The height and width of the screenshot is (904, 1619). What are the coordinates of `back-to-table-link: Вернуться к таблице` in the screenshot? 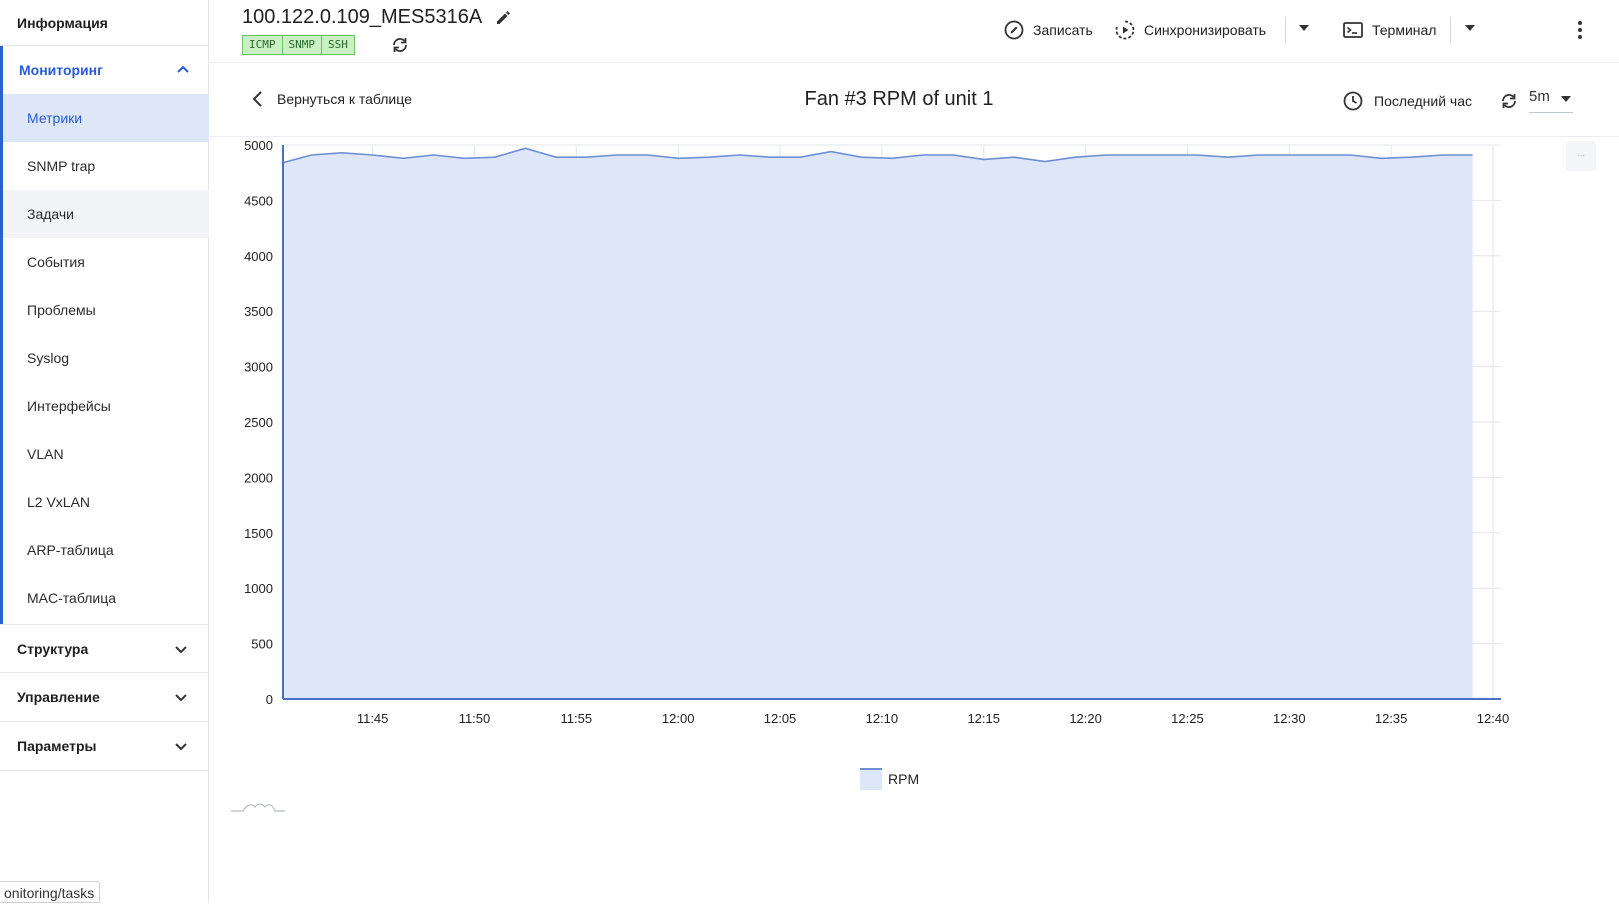 It's located at (330, 99).